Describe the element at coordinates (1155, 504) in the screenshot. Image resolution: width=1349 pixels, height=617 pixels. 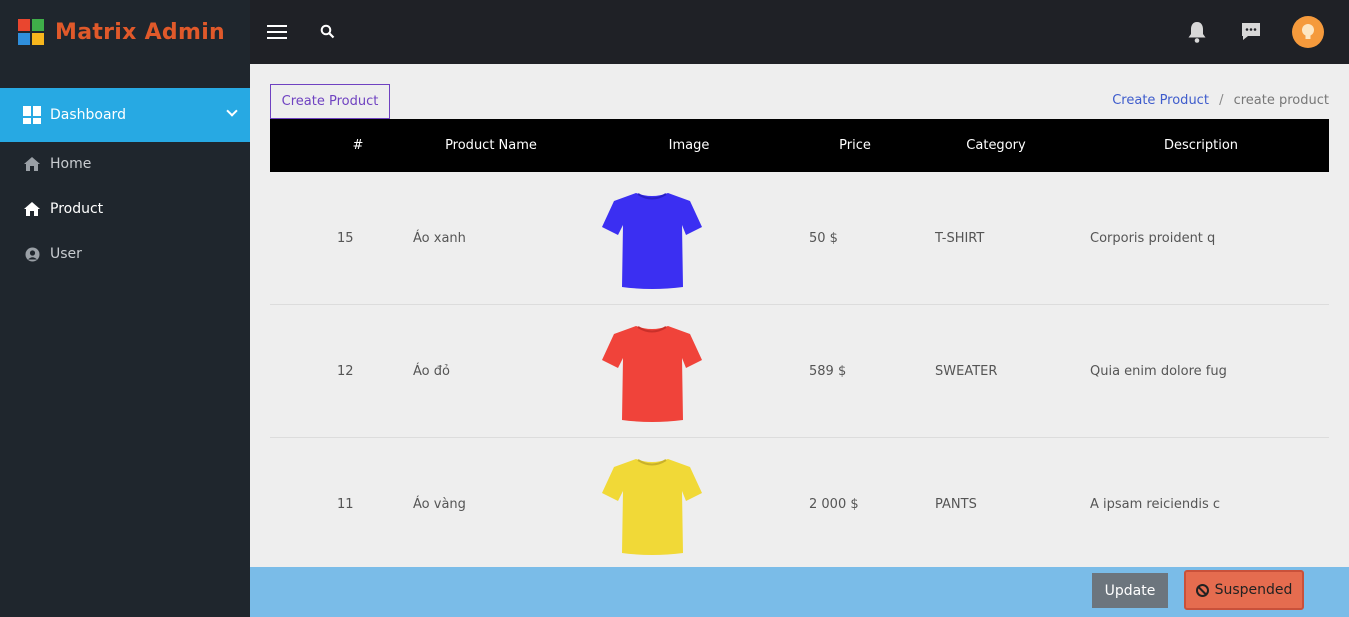
I see `product-description: A ipsam reiciendis c` at that location.